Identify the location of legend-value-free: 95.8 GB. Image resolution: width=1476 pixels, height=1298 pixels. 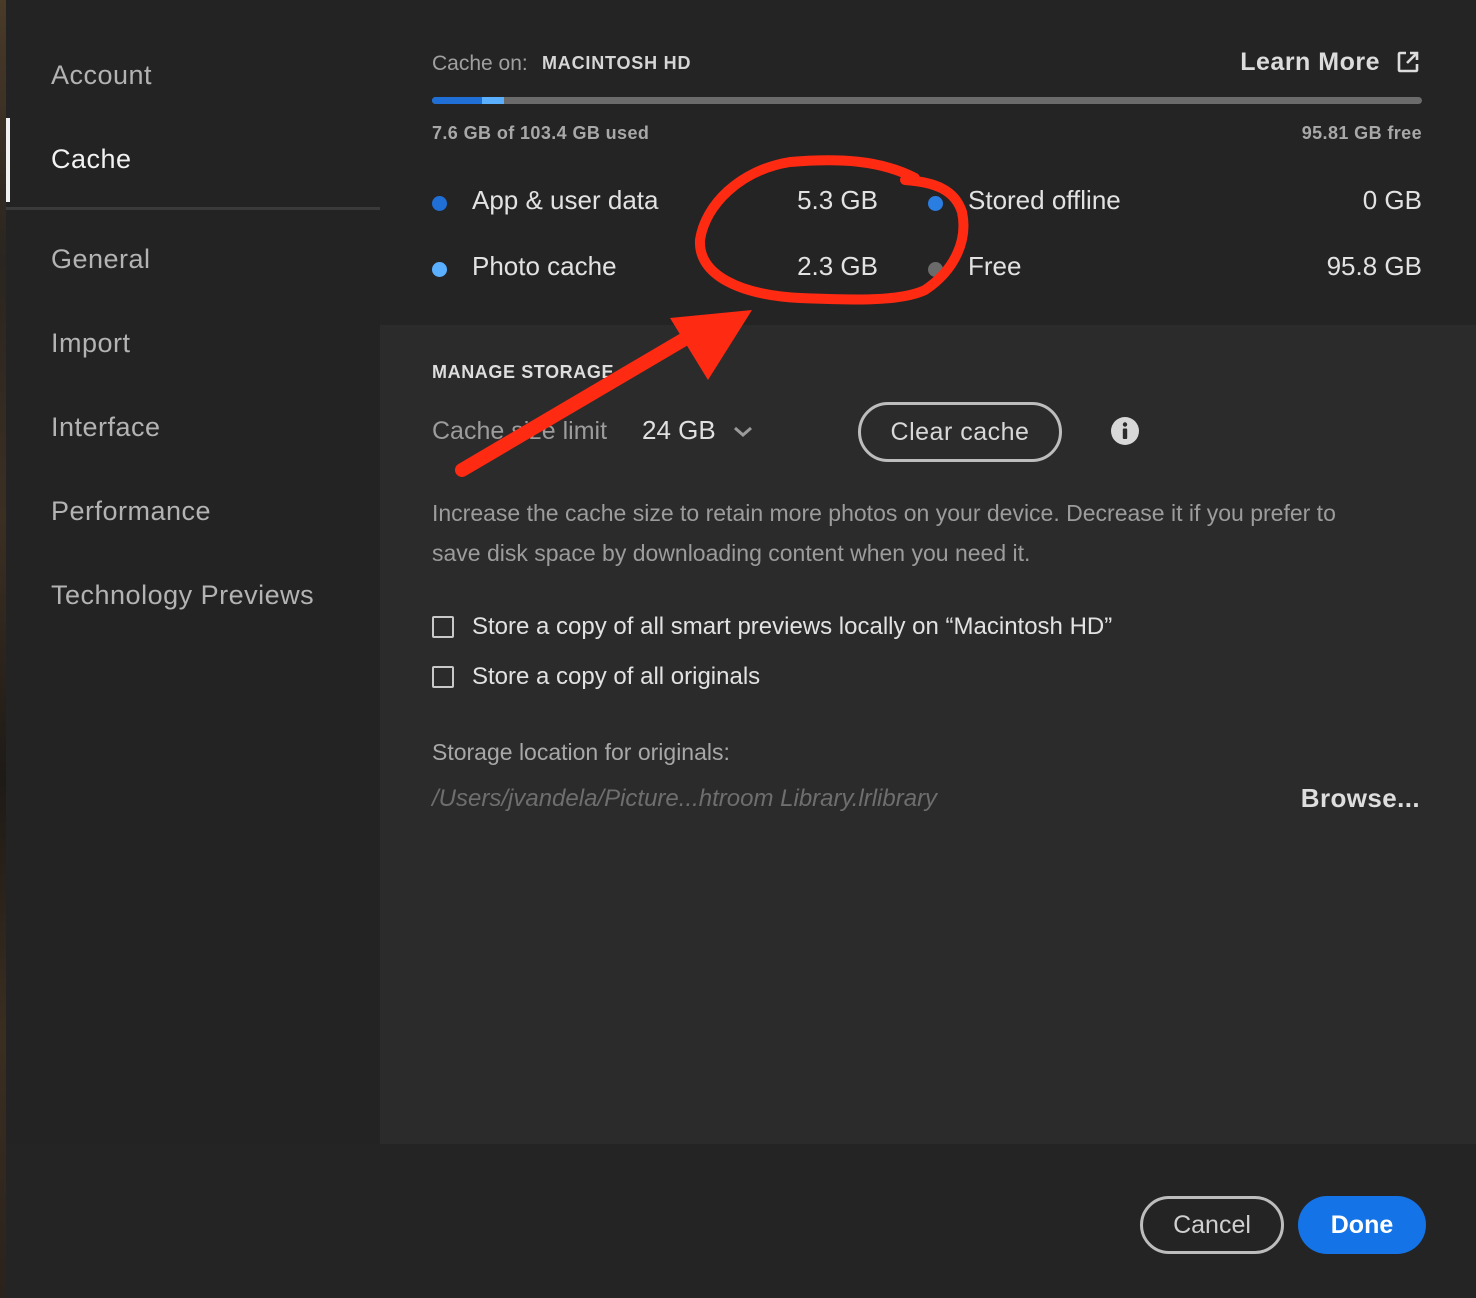
(1374, 266).